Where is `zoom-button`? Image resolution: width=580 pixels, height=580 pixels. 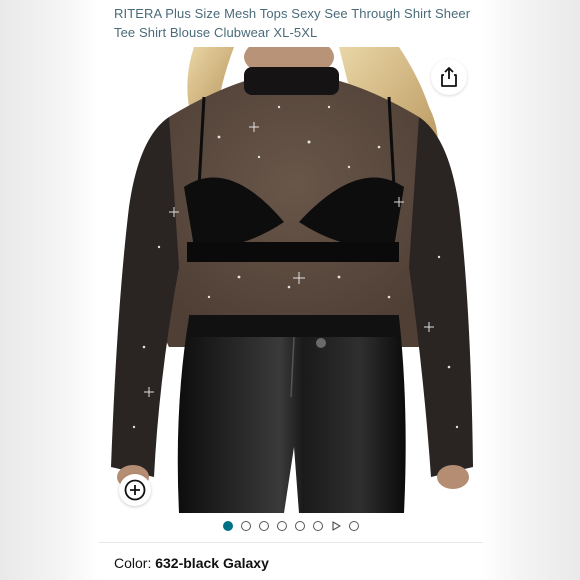 zoom-button is located at coordinates (135, 490).